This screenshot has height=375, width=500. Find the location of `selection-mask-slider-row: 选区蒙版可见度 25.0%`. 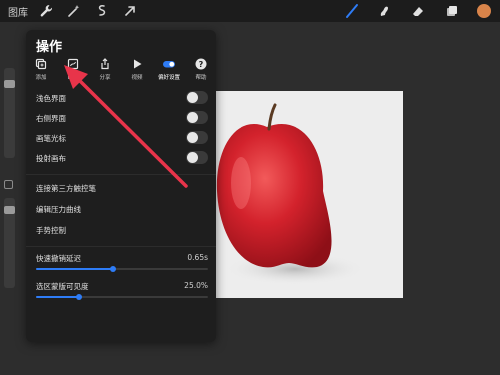

selection-mask-slider-row: 选区蒙版可见度 25.0% is located at coordinates (122, 292).